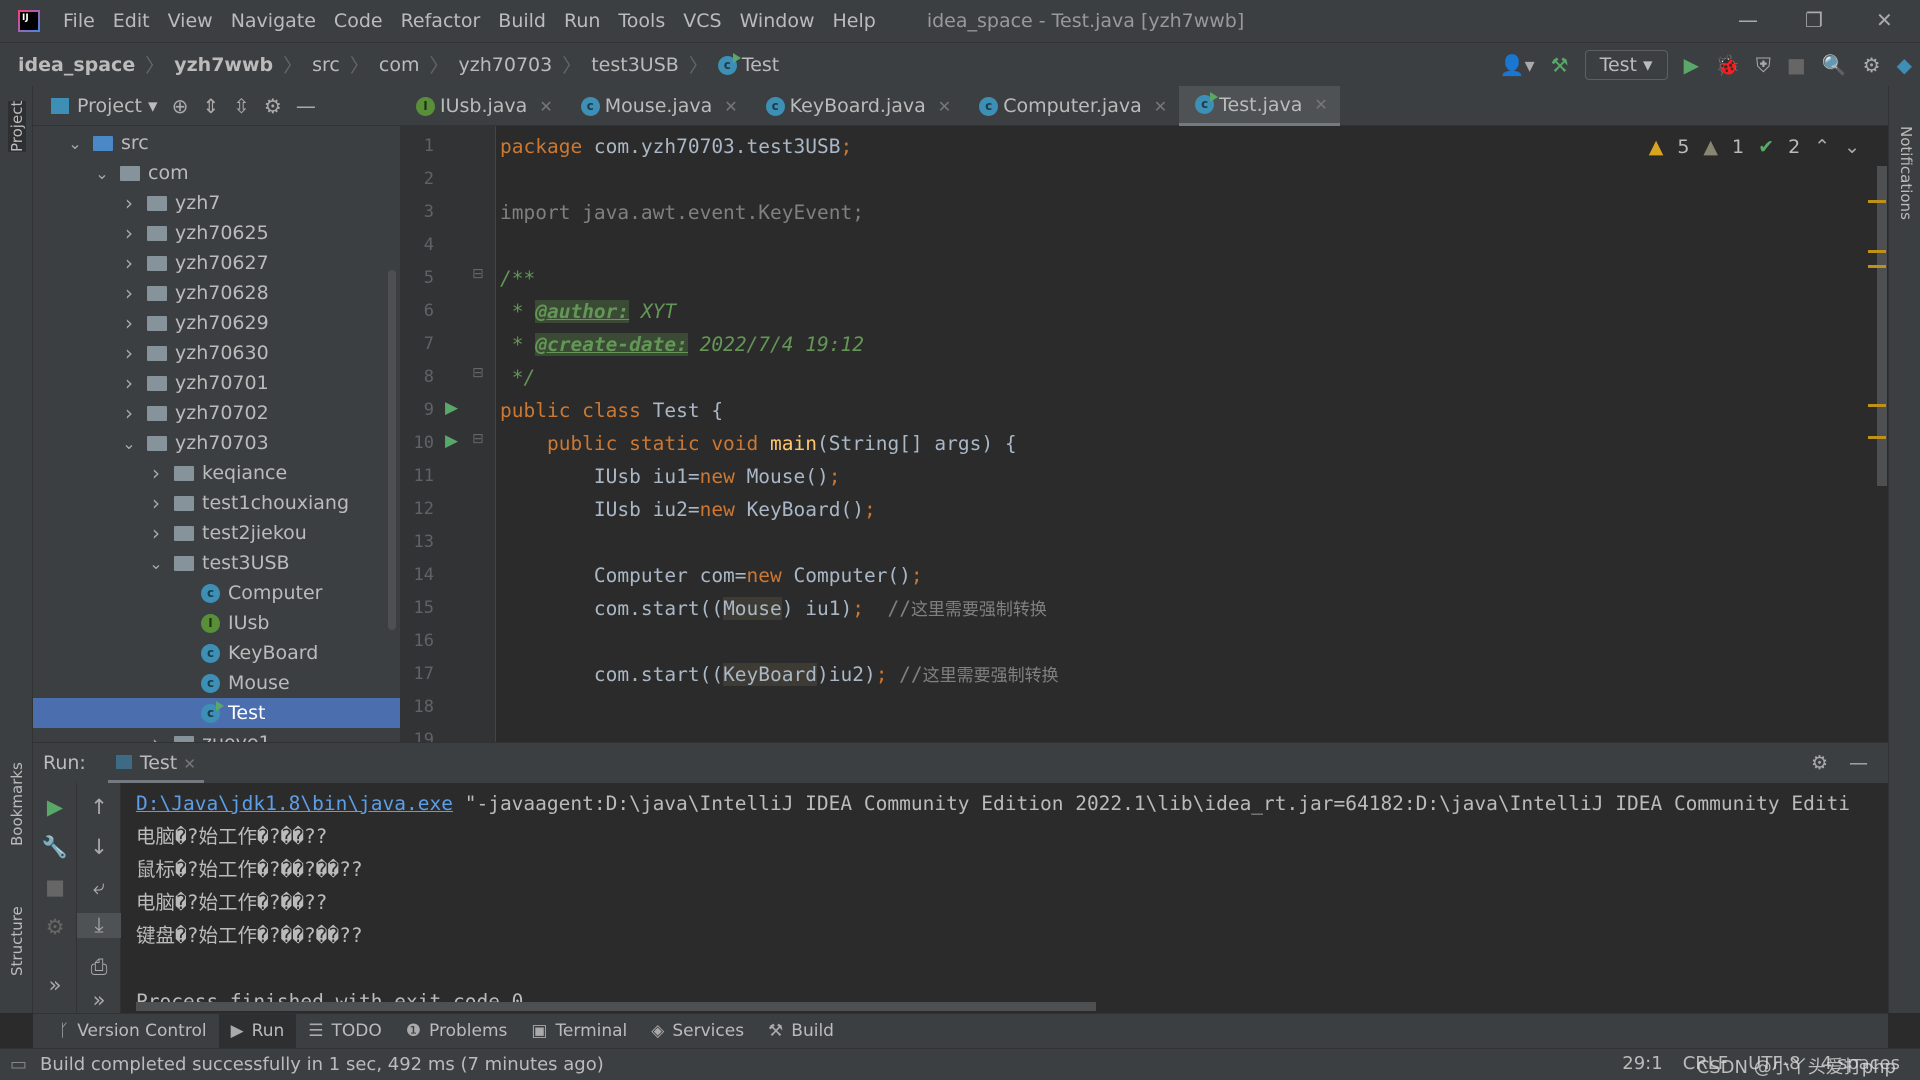 The image size is (1920, 1080). I want to click on breadcrumb-item: yzh70703, so click(506, 65).